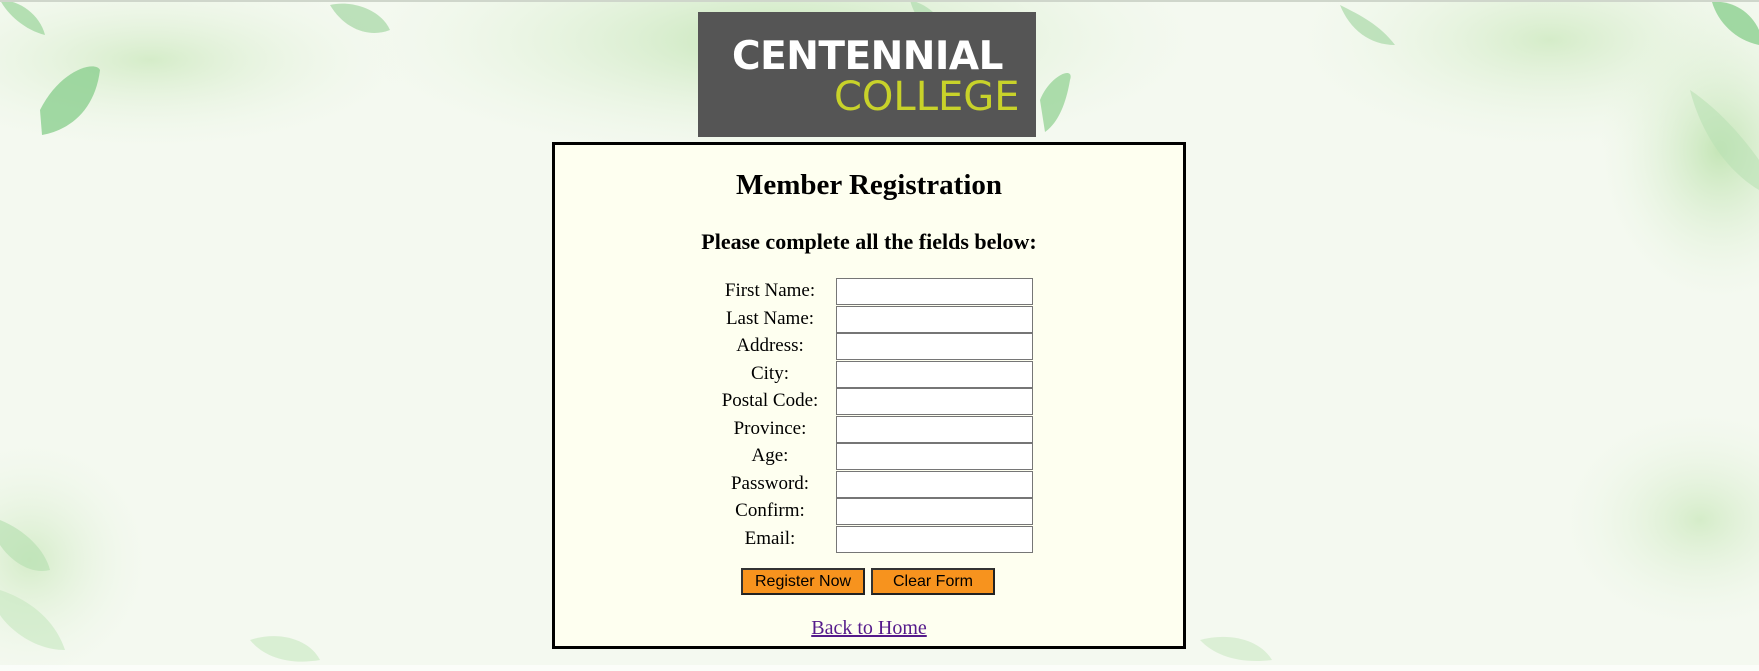  I want to click on form-row-confirm: Confirm:, so click(869, 512).